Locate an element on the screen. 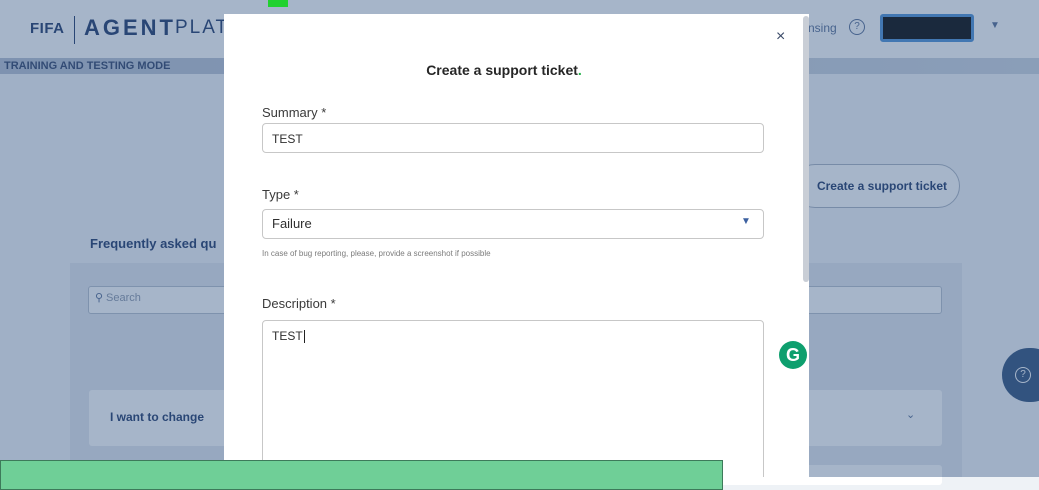 Image resolution: width=1039 pixels, height=490 pixels. modal-scrollbar-thumb is located at coordinates (806, 149).